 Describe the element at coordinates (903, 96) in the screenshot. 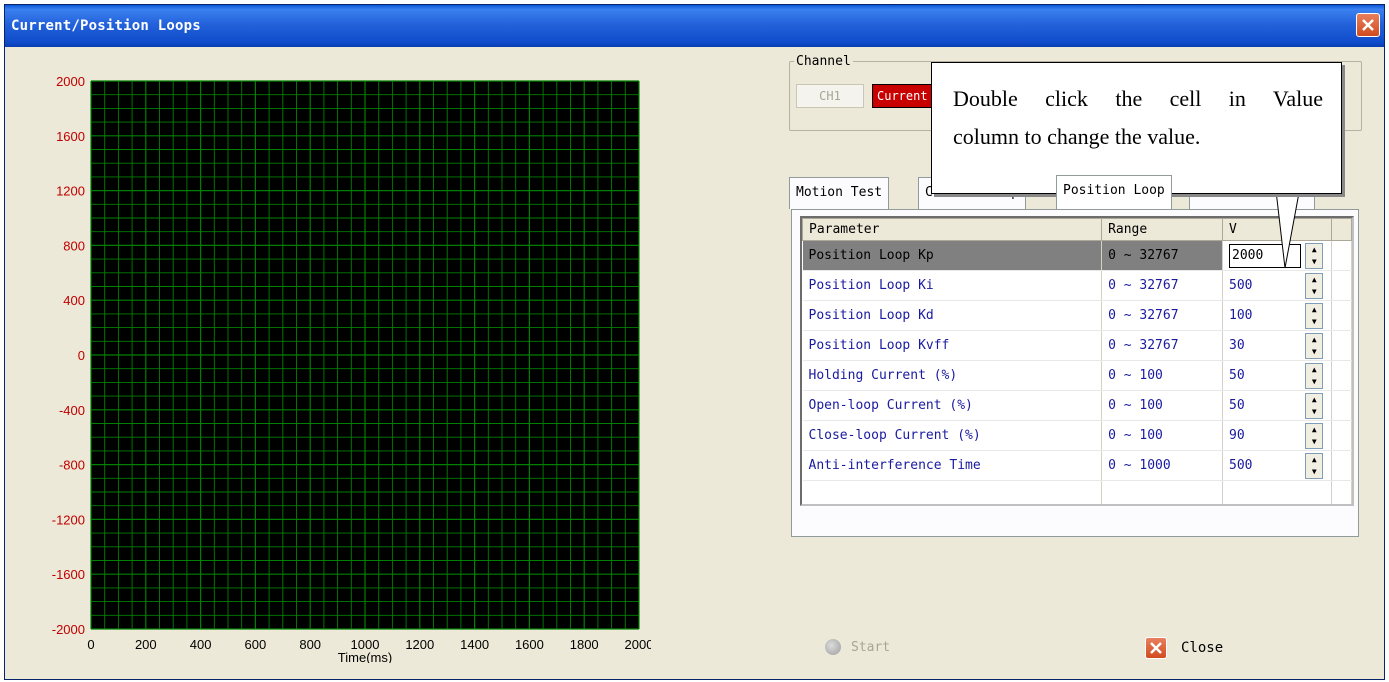

I see `channel-value-label: Current` at that location.